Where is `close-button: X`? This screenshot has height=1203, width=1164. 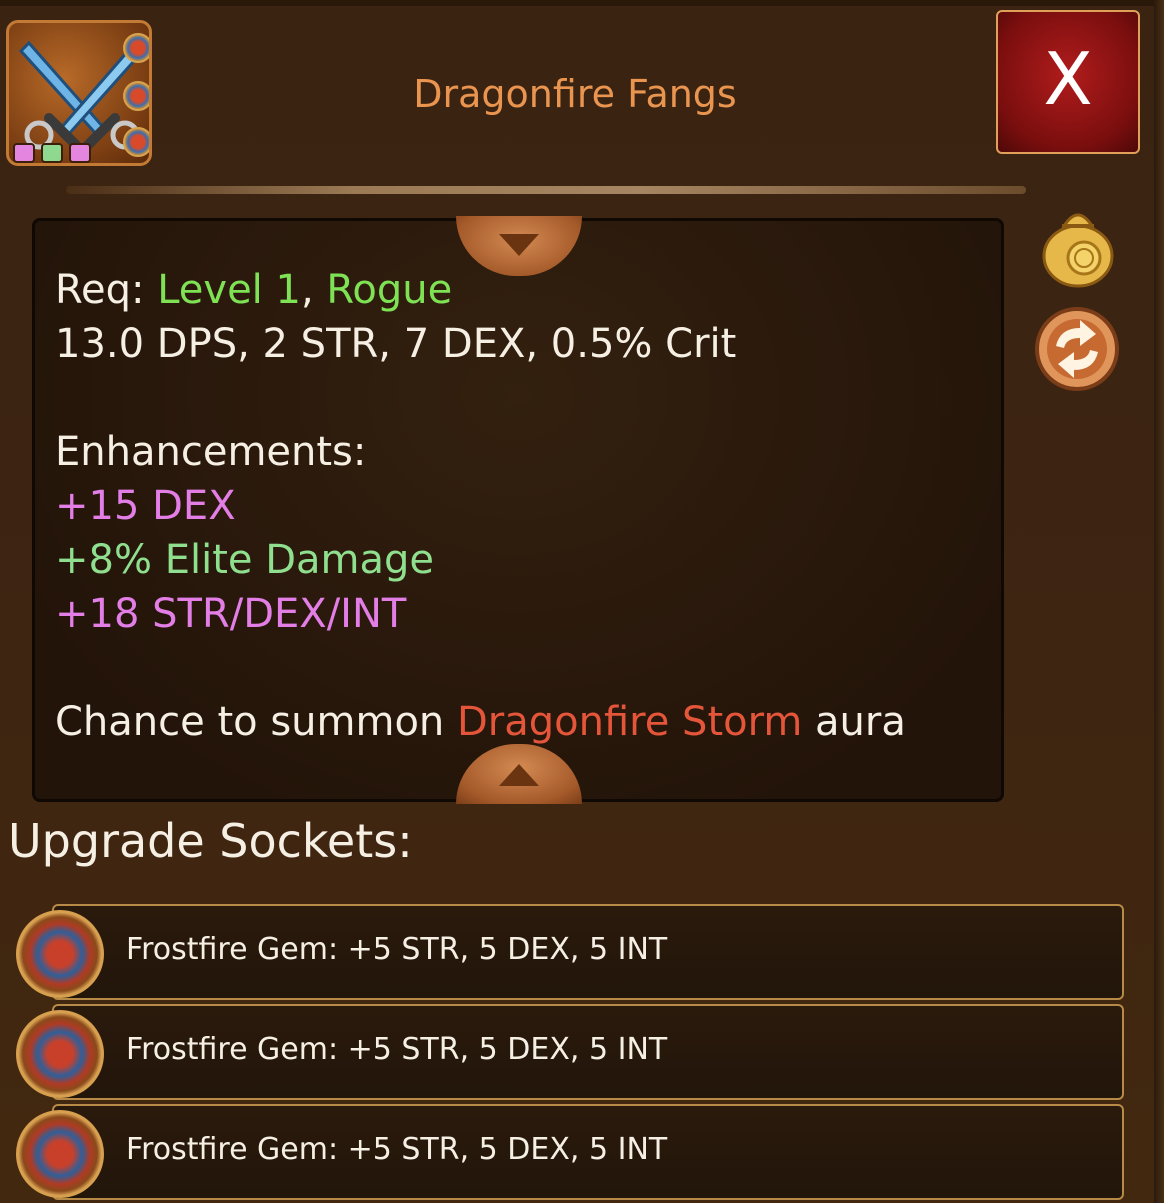
close-button: X is located at coordinates (1068, 82).